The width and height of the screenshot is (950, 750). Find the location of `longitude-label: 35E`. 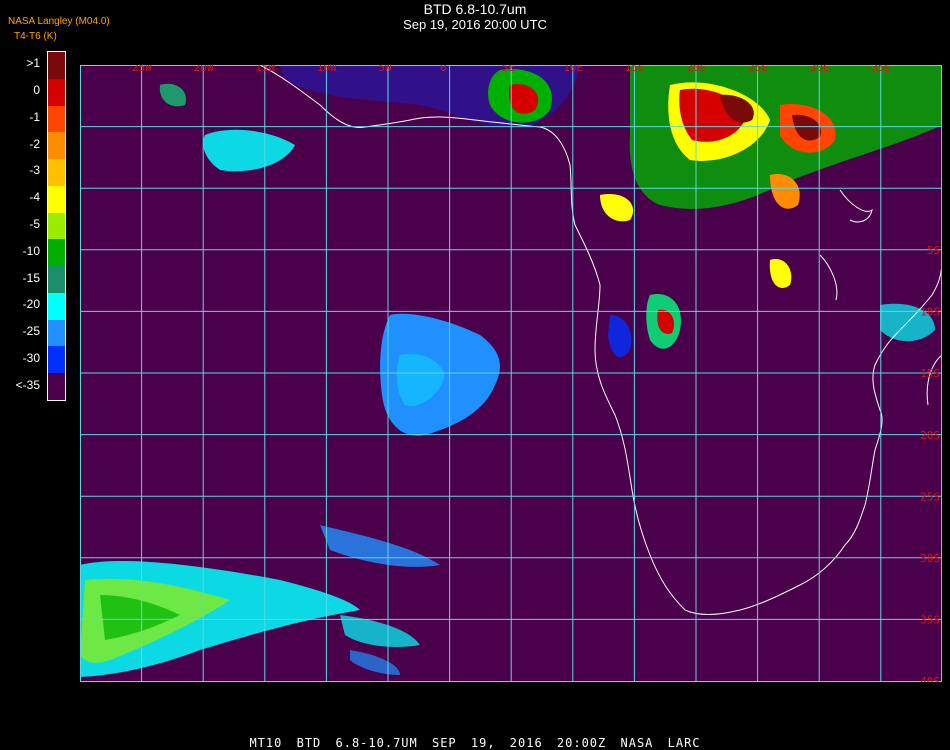

longitude-label: 35E is located at coordinates (881, 69).